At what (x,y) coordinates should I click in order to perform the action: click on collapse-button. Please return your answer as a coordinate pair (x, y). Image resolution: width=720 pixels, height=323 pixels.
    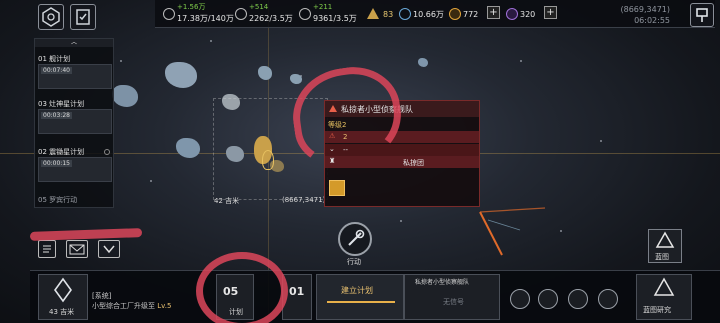
    Looking at the image, I should click on (109, 249).